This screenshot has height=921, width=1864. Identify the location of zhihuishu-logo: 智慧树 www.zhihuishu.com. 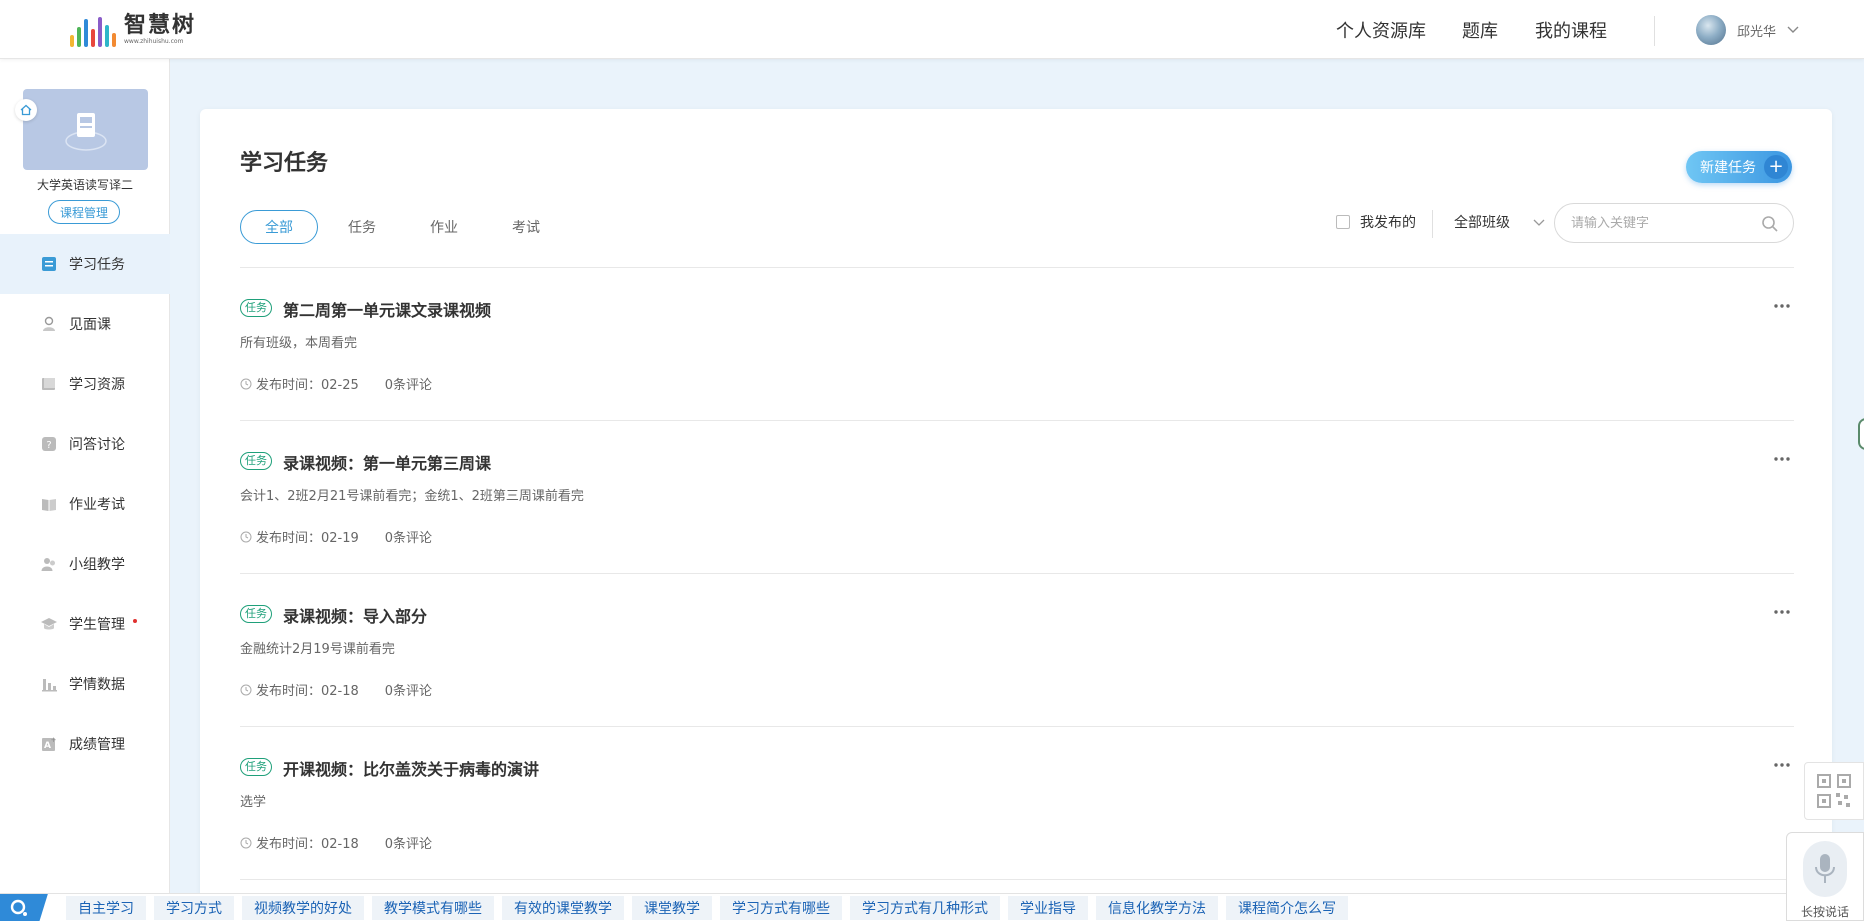
(133, 30).